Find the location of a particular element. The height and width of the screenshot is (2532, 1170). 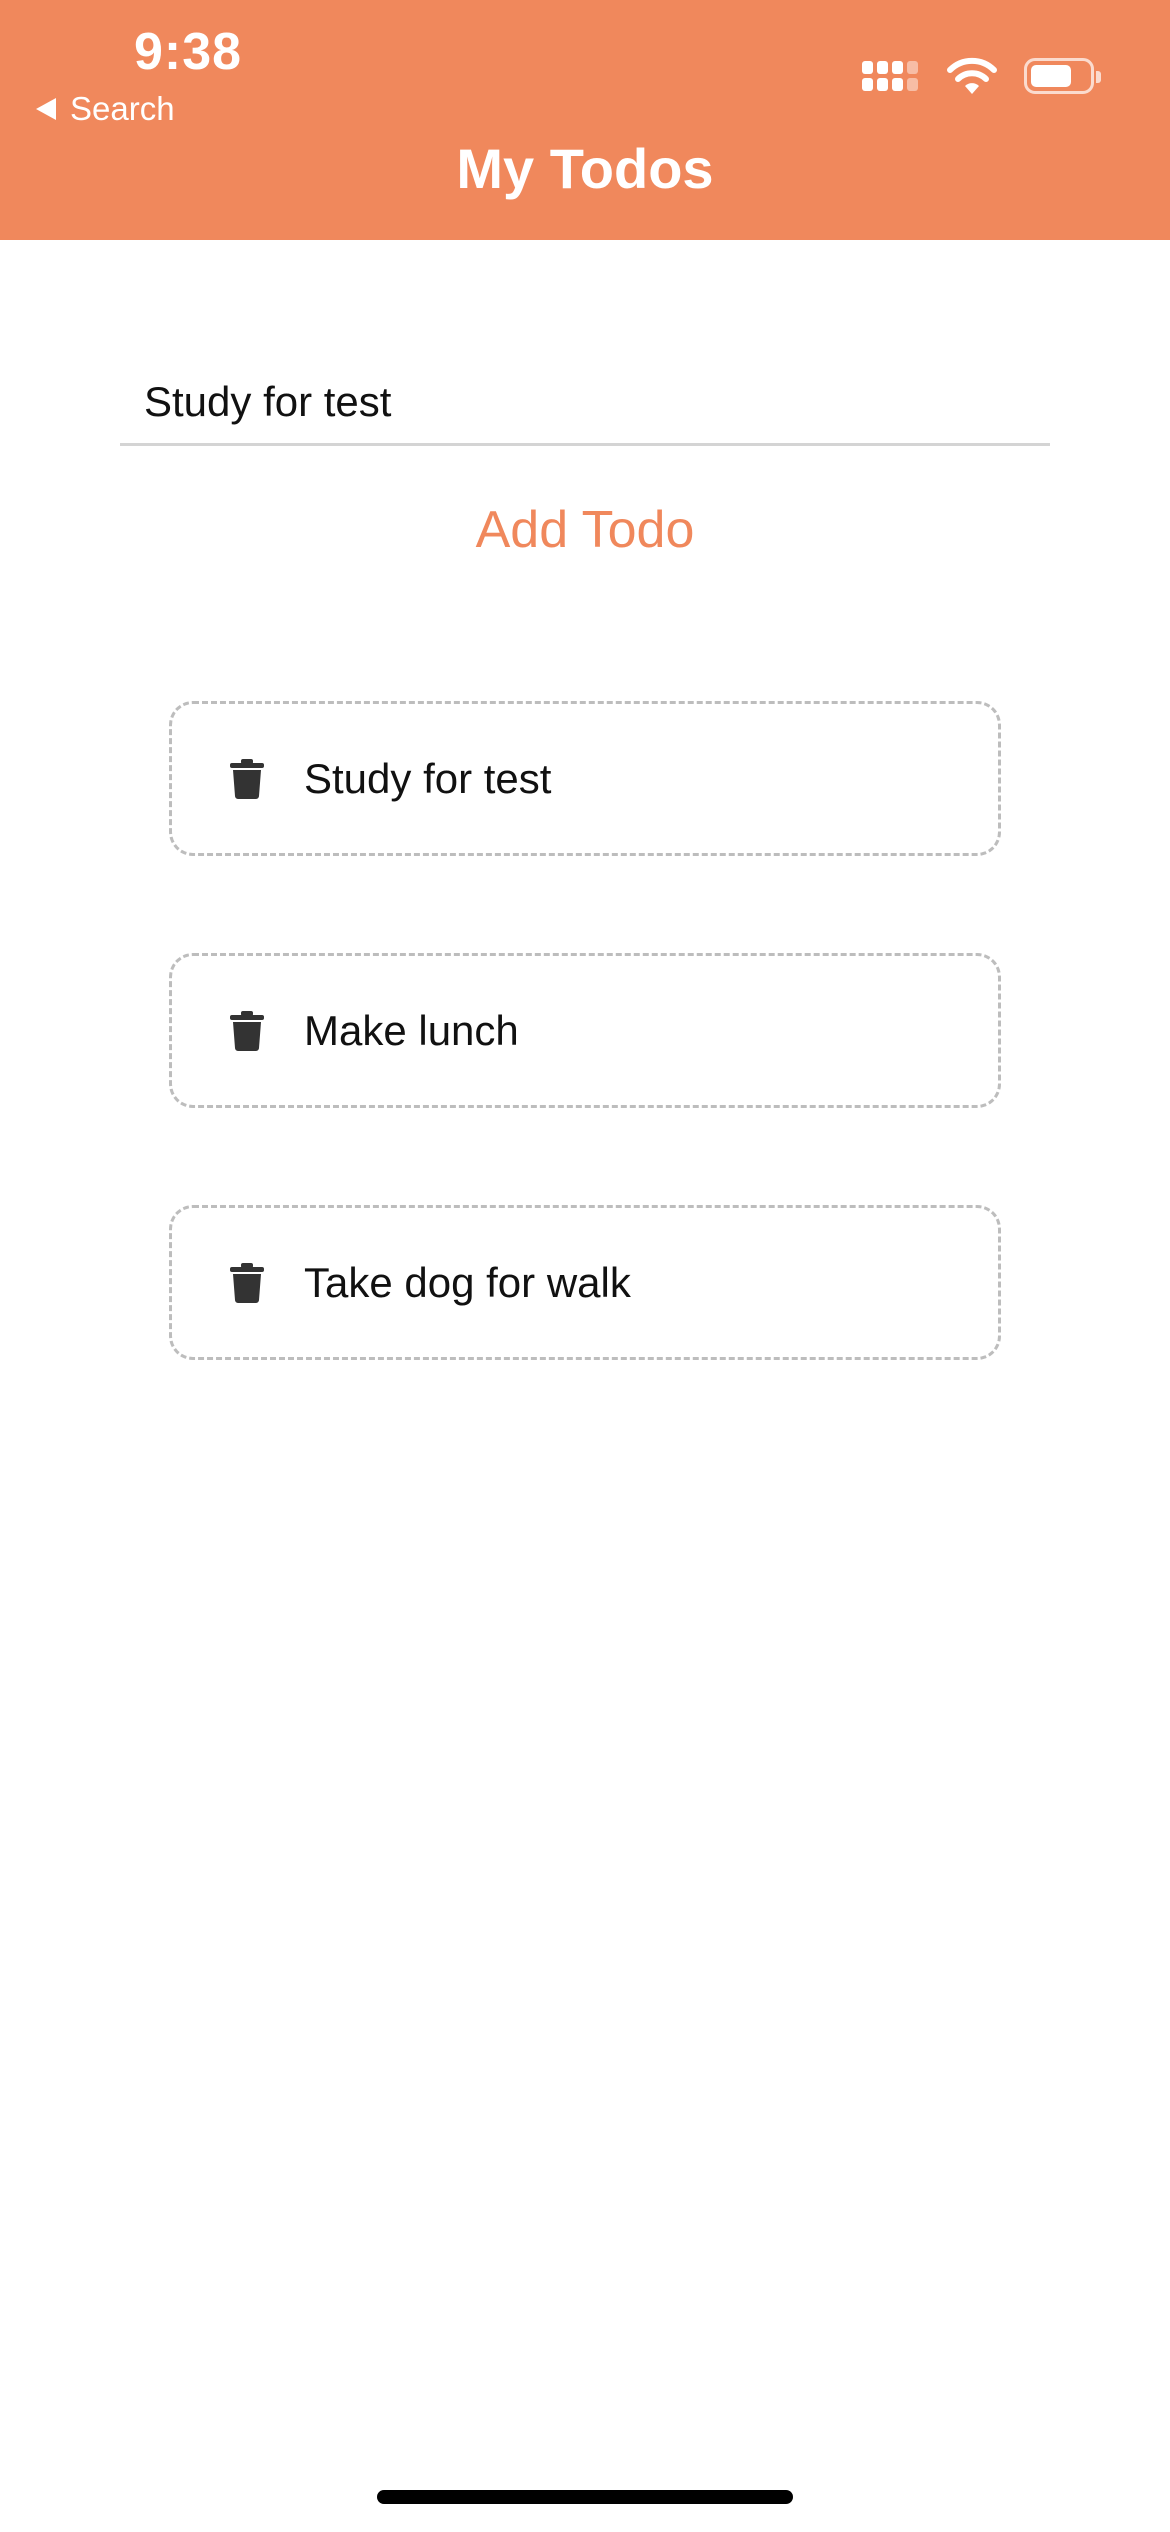

todo-input is located at coordinates (585, 403).